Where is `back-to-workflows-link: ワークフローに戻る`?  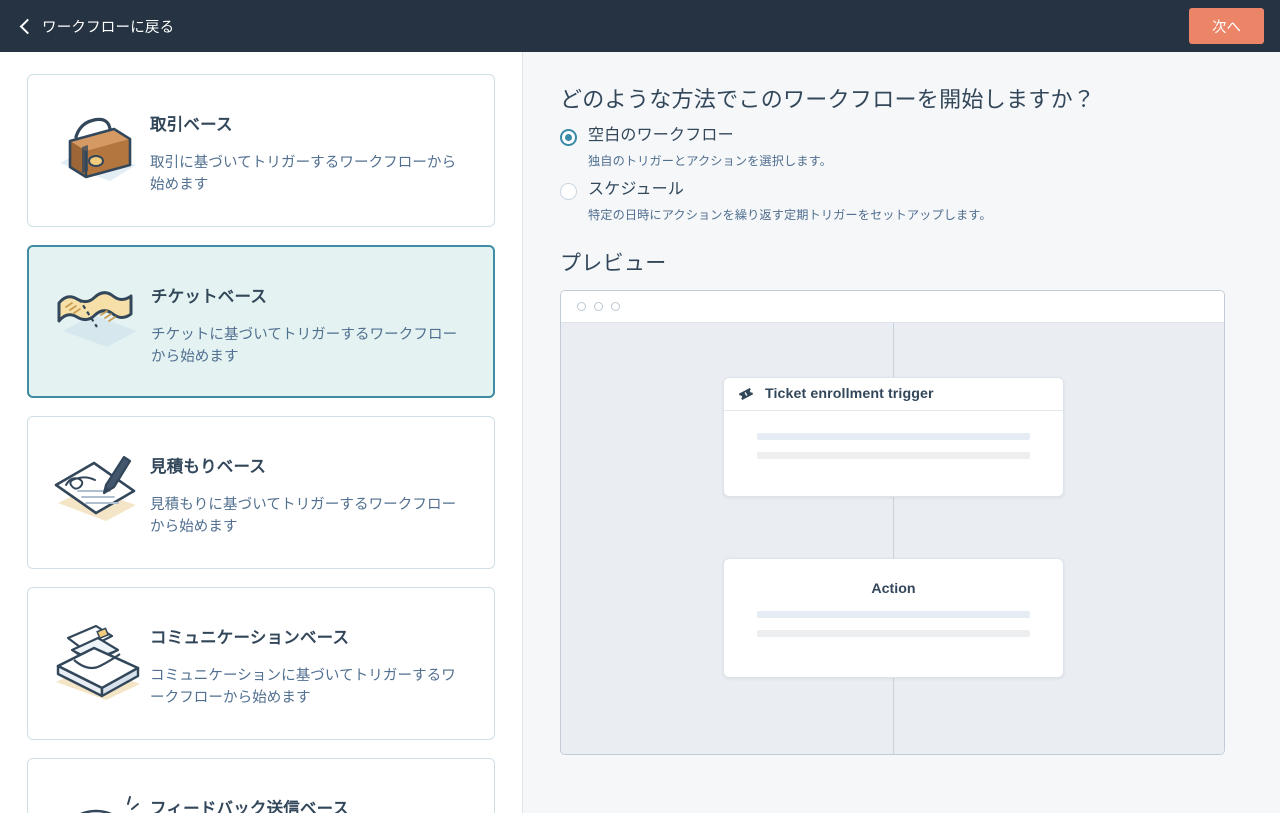 back-to-workflows-link: ワークフローに戻る is located at coordinates (96, 26).